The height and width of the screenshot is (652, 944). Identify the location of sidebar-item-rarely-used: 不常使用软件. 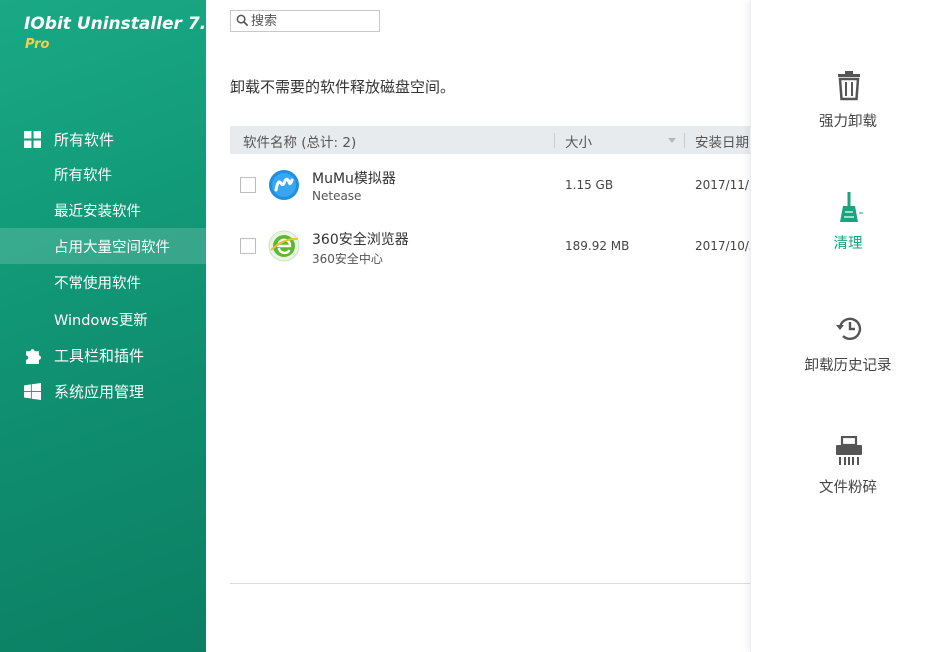
(103, 282).